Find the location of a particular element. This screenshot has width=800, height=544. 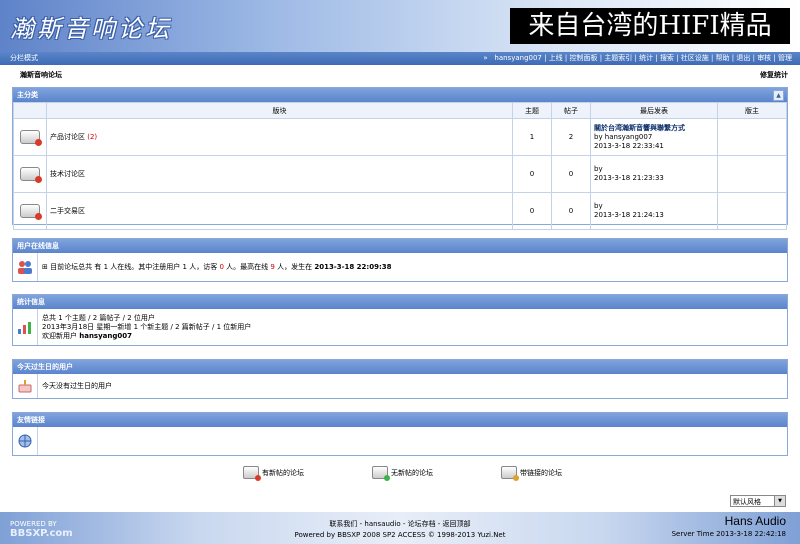

table-header-row: 版块 主题 帖子 最后发表 版主 is located at coordinates (400, 110).